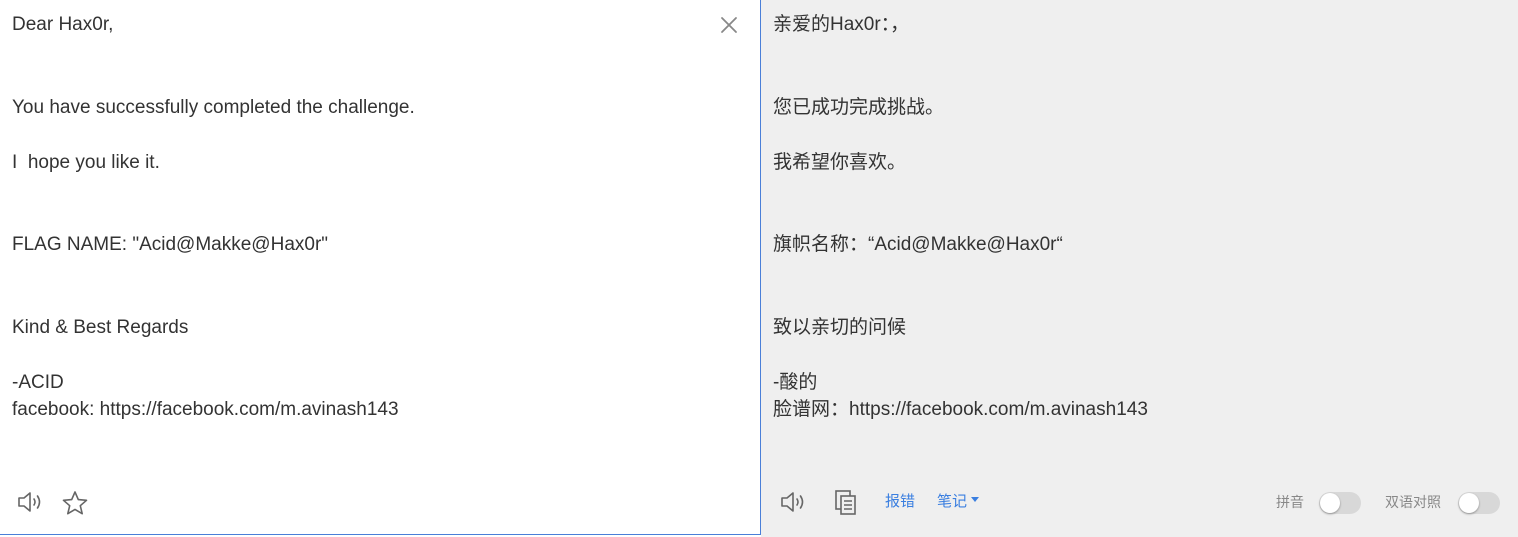  I want to click on bilingual-toggle, so click(1479, 503).